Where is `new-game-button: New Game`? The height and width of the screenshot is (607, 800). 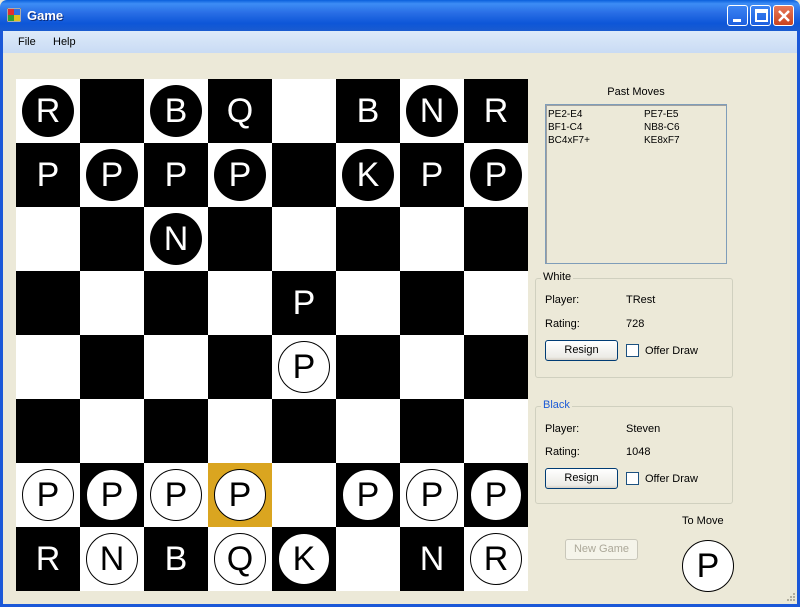
new-game-button: New Game is located at coordinates (601, 549).